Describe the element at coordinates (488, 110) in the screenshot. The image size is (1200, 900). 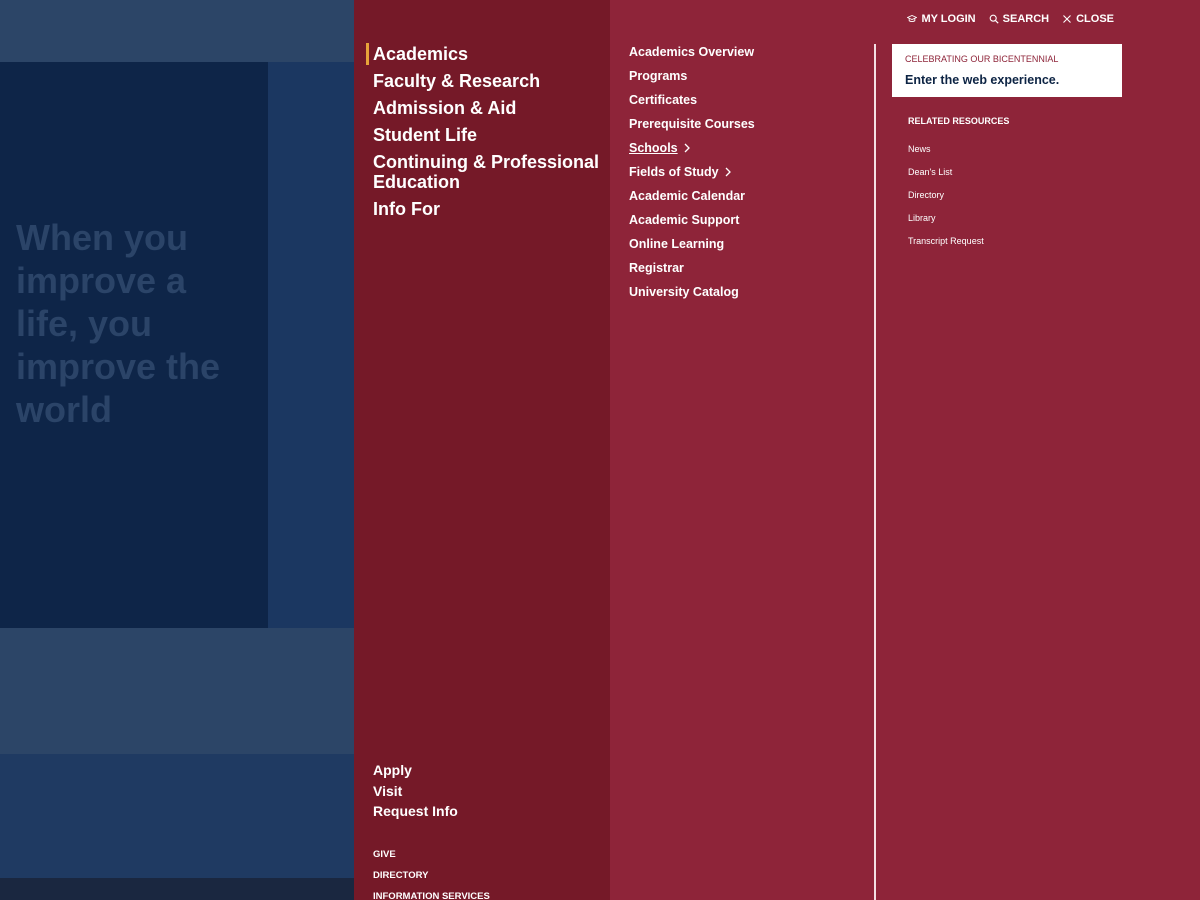
I see `primary-nav-admission-aid: Admission & Aid` at that location.